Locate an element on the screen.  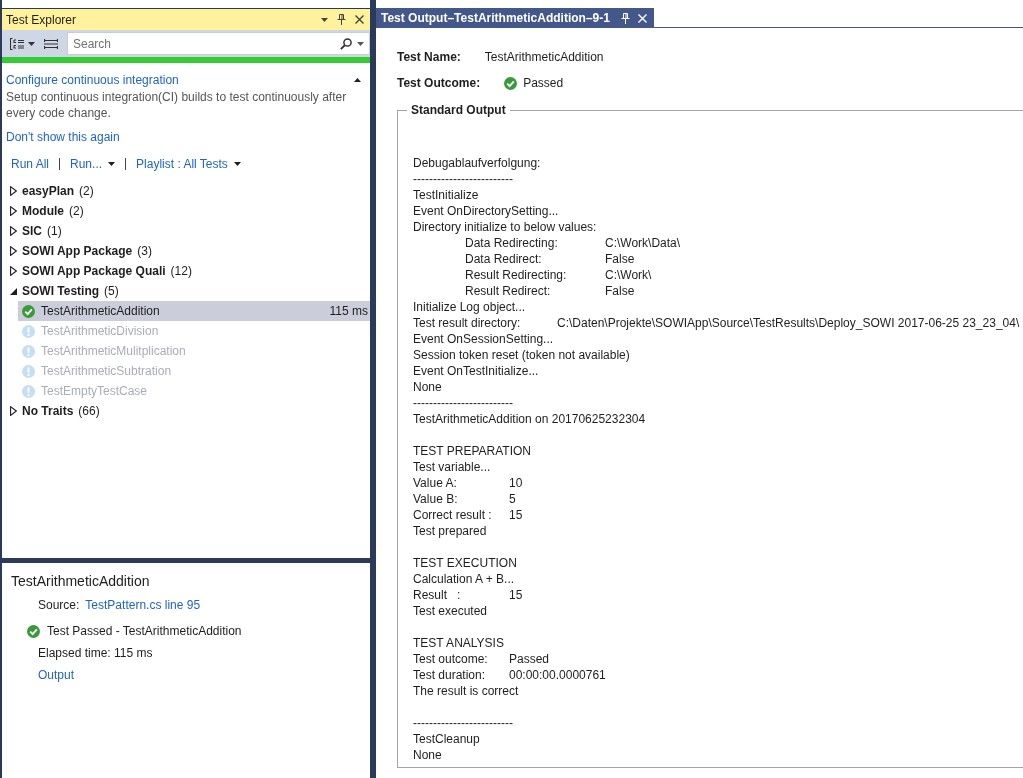
elapsed-time: Elapsed time: 115 ms is located at coordinates (95, 653).